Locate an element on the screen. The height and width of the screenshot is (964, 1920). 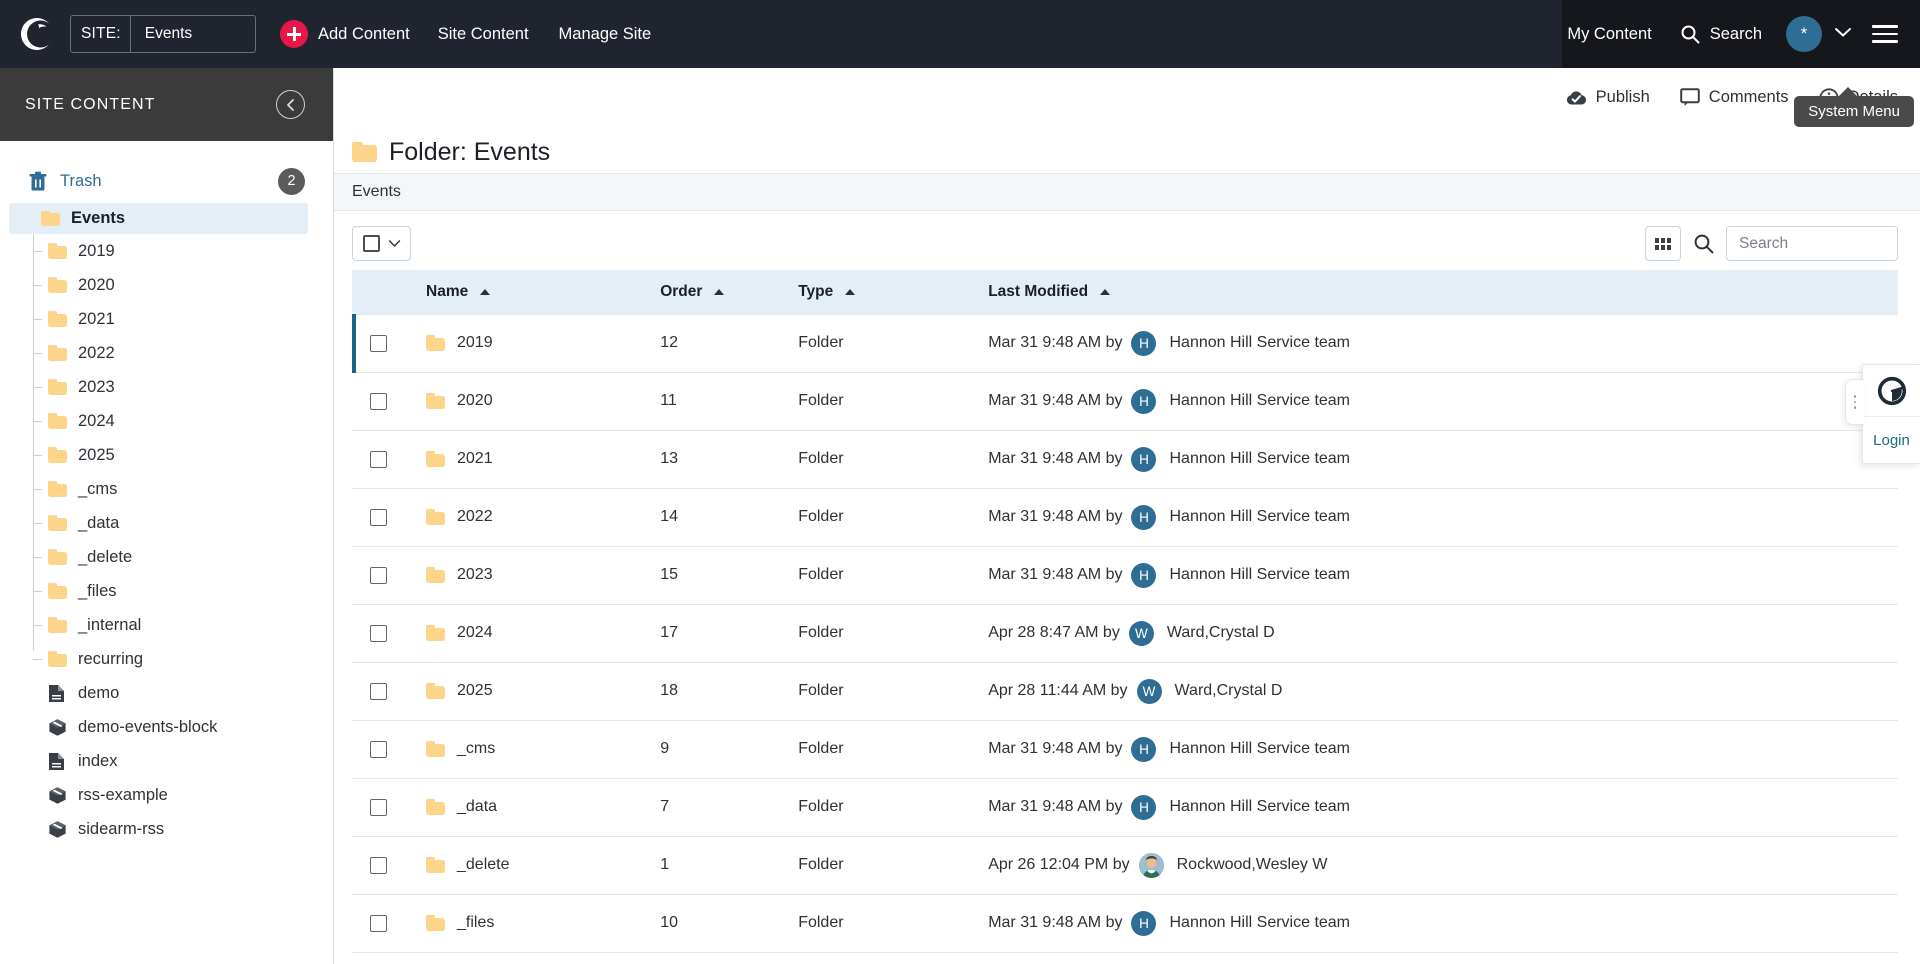
sidebar-item-events: Events is located at coordinates (158, 218).